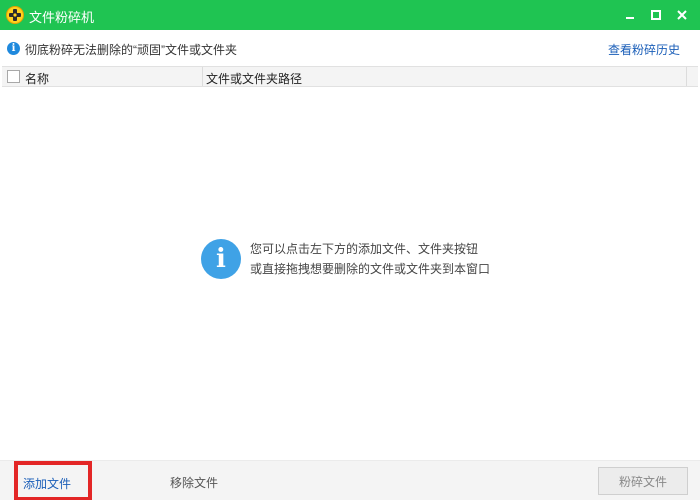  What do you see at coordinates (350, 480) in the screenshot?
I see `bottom-bar: 添加文件 移除文件 粉碎文件` at bounding box center [350, 480].